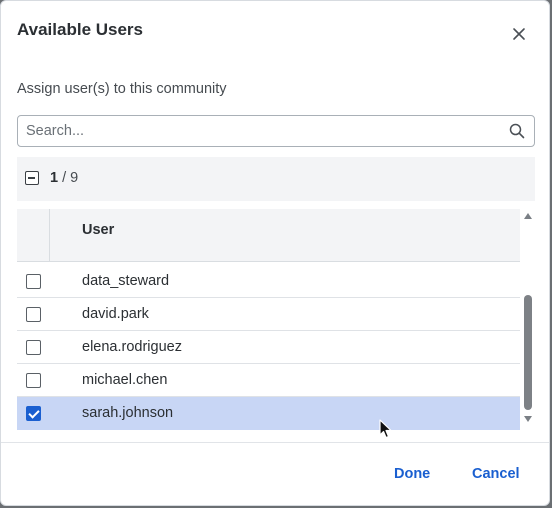 This screenshot has width=552, height=508. Describe the element at coordinates (54, 178) in the screenshot. I see `selected-count: 1` at that location.